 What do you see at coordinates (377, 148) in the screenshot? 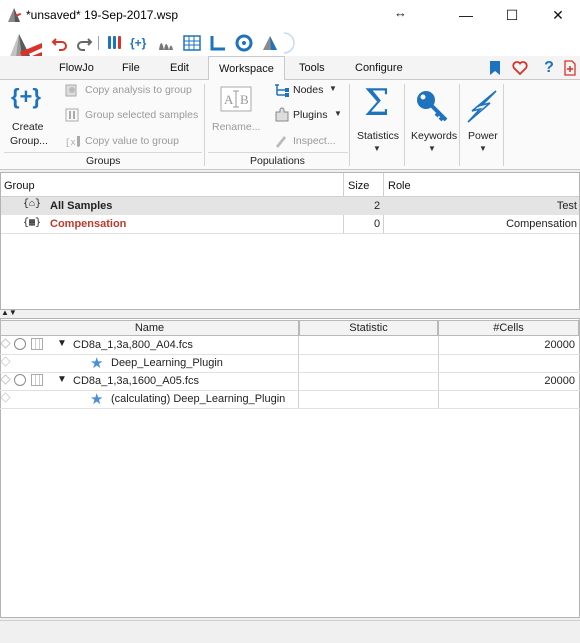
I see `statistics-chevron-icon: ▼` at bounding box center [377, 148].